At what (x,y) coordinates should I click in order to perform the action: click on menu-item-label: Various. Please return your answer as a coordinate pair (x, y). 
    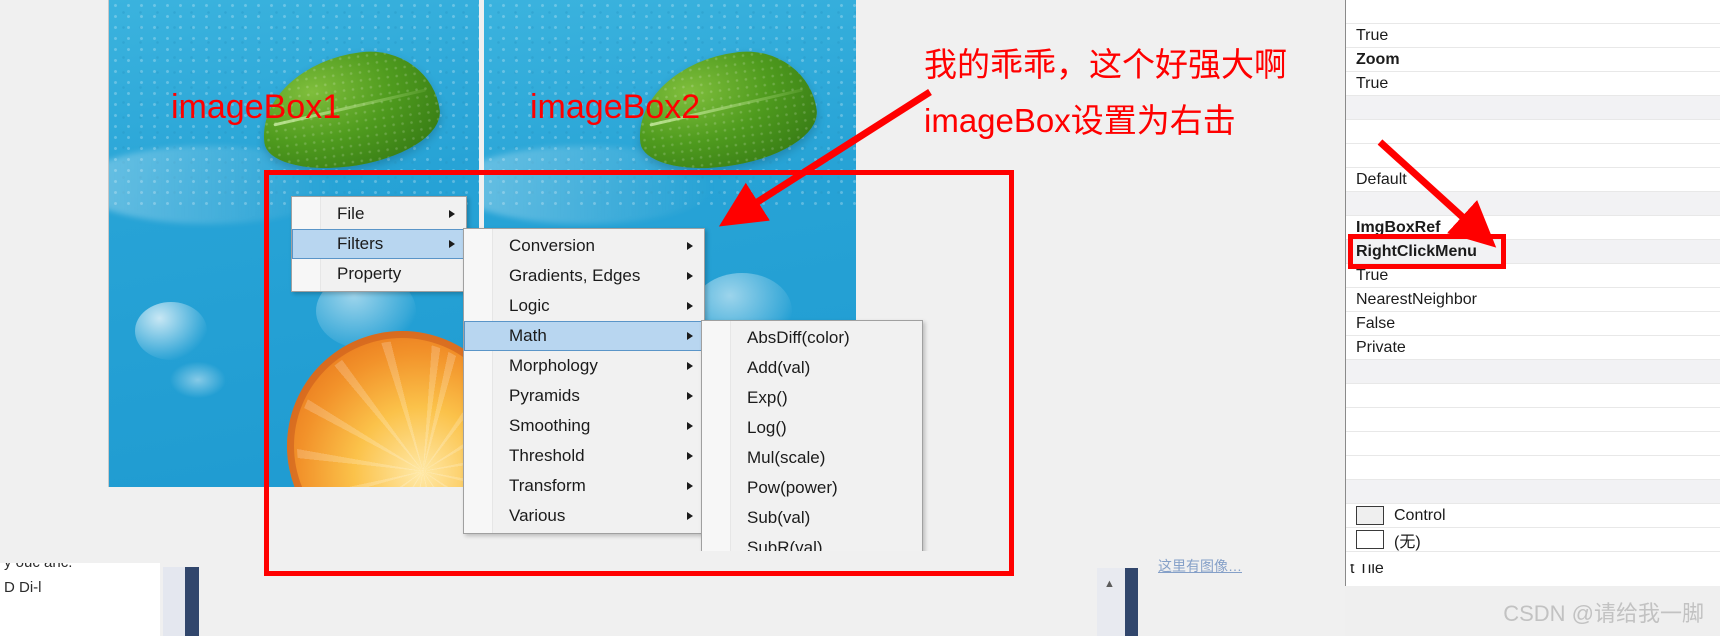
    Looking at the image, I should click on (537, 515).